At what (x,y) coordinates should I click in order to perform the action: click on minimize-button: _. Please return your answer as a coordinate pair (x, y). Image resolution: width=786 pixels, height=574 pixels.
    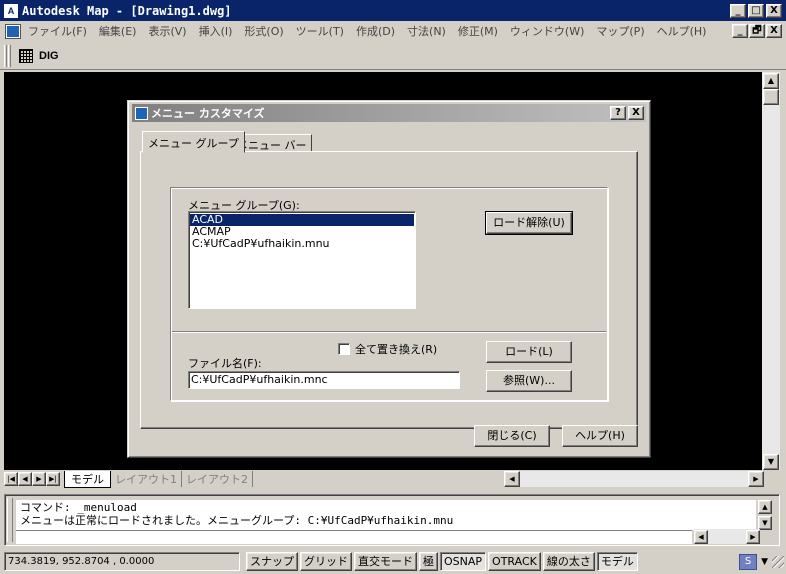
    Looking at the image, I should click on (738, 10).